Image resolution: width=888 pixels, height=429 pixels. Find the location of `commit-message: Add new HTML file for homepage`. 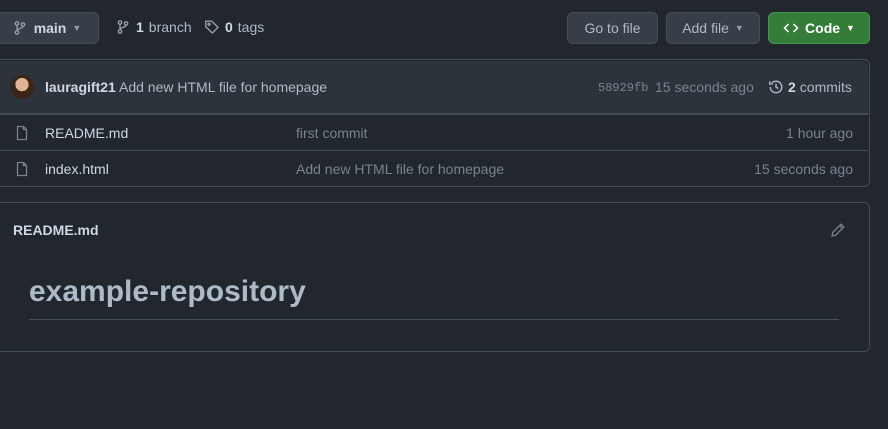

commit-message: Add new HTML file for homepage is located at coordinates (223, 87).